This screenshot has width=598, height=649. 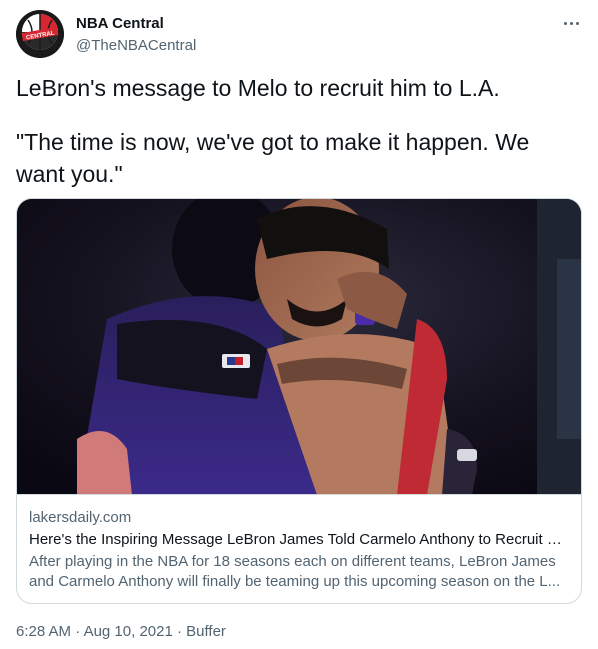 I want to click on tweet-meta: 6:28 AM · Aug 10, 2021 · Buffer, so click(x=121, y=632).